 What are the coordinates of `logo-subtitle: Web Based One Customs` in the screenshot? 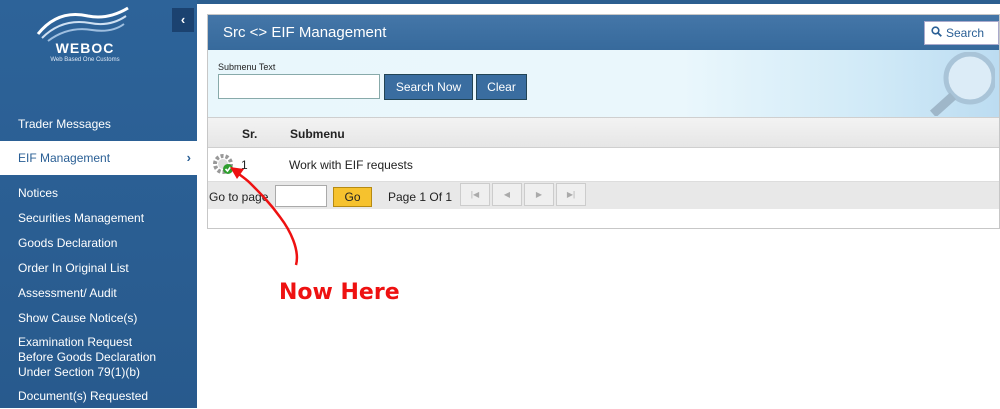 It's located at (85, 60).